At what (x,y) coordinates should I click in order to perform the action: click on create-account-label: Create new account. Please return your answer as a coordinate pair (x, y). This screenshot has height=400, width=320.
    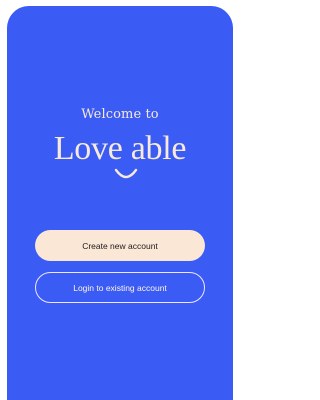
    Looking at the image, I should click on (120, 245).